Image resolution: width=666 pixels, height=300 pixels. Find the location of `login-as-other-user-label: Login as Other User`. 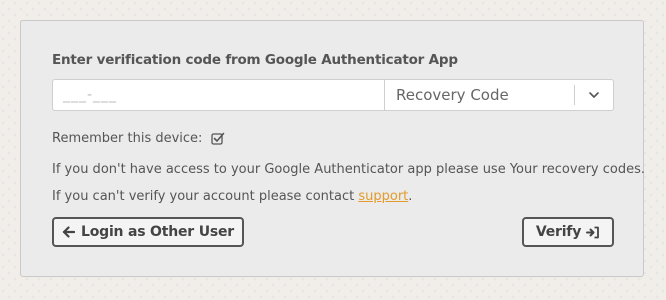

login-as-other-user-label: Login as Other User is located at coordinates (157, 232).